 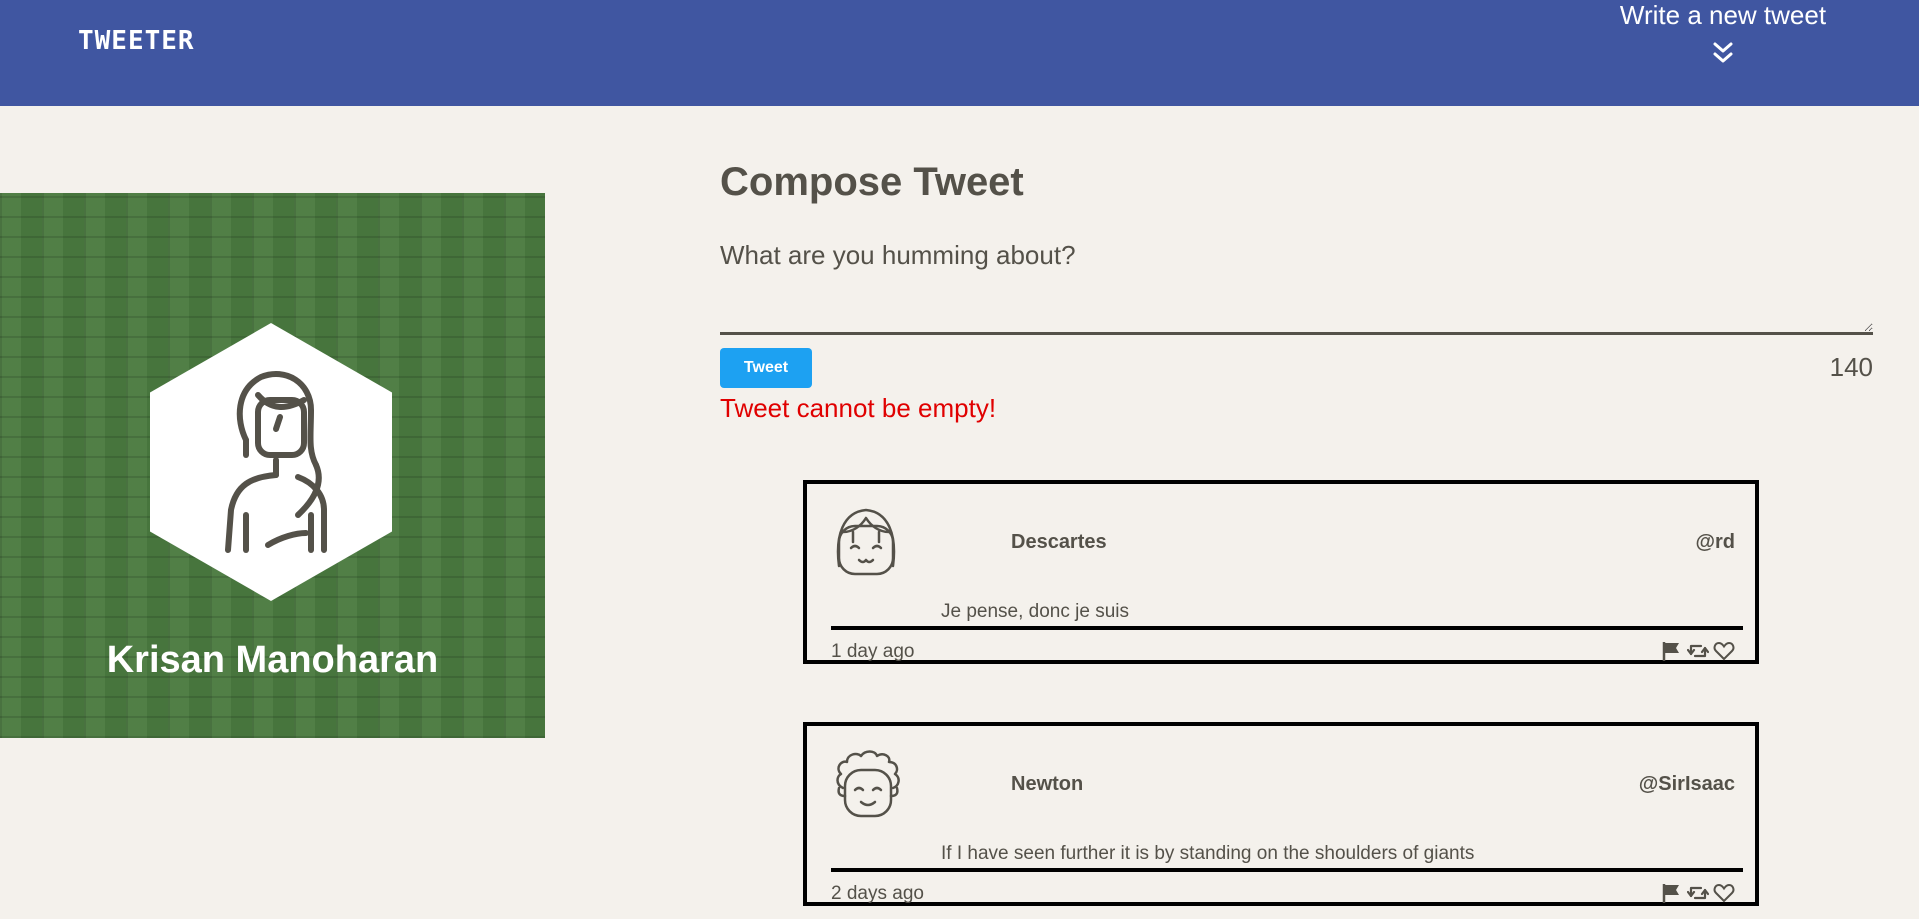 What do you see at coordinates (1047, 784) in the screenshot?
I see `tweet-author-name: Newton` at bounding box center [1047, 784].